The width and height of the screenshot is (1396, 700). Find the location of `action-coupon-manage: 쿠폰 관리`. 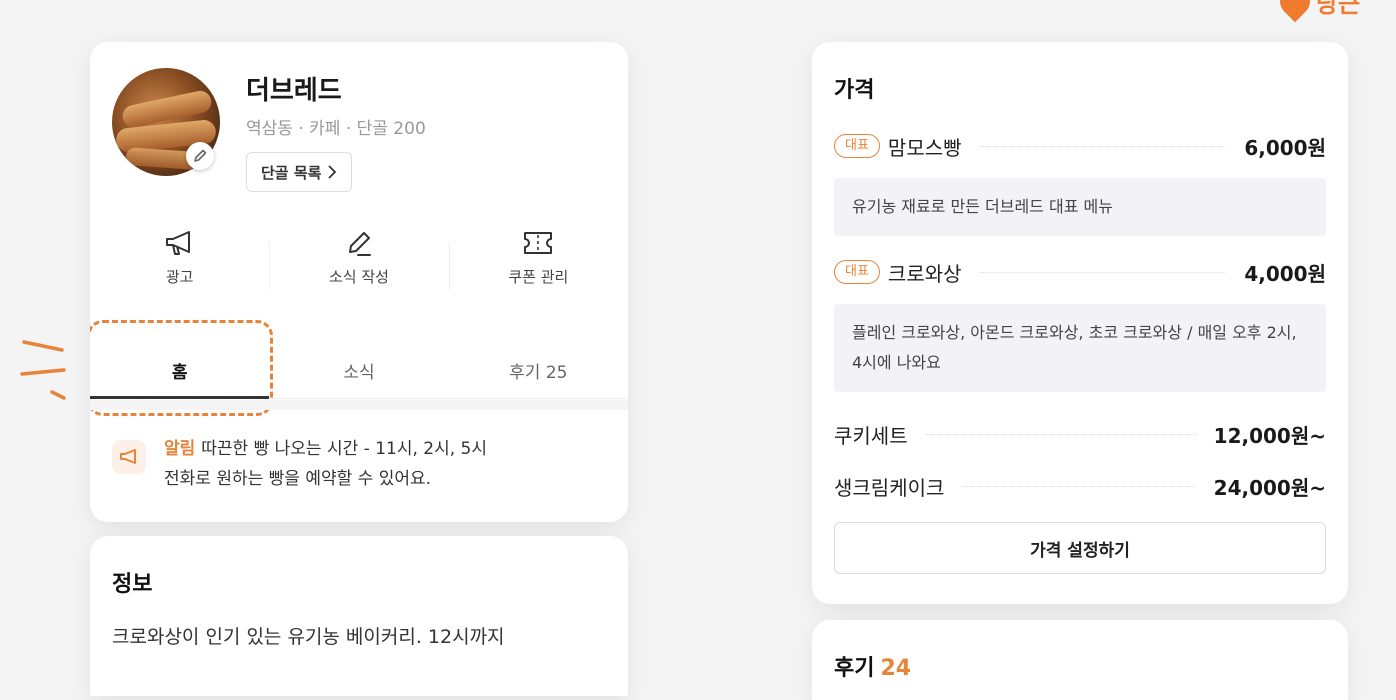

action-coupon-manage: 쿠폰 관리 is located at coordinates (538, 268).